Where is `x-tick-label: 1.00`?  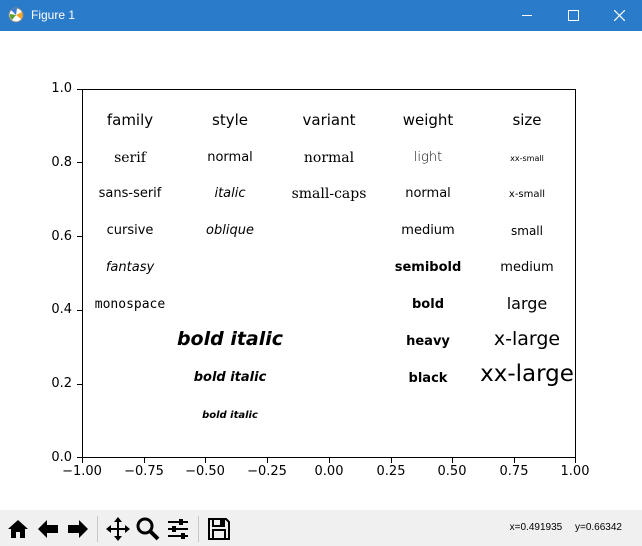 x-tick-label: 1.00 is located at coordinates (575, 471).